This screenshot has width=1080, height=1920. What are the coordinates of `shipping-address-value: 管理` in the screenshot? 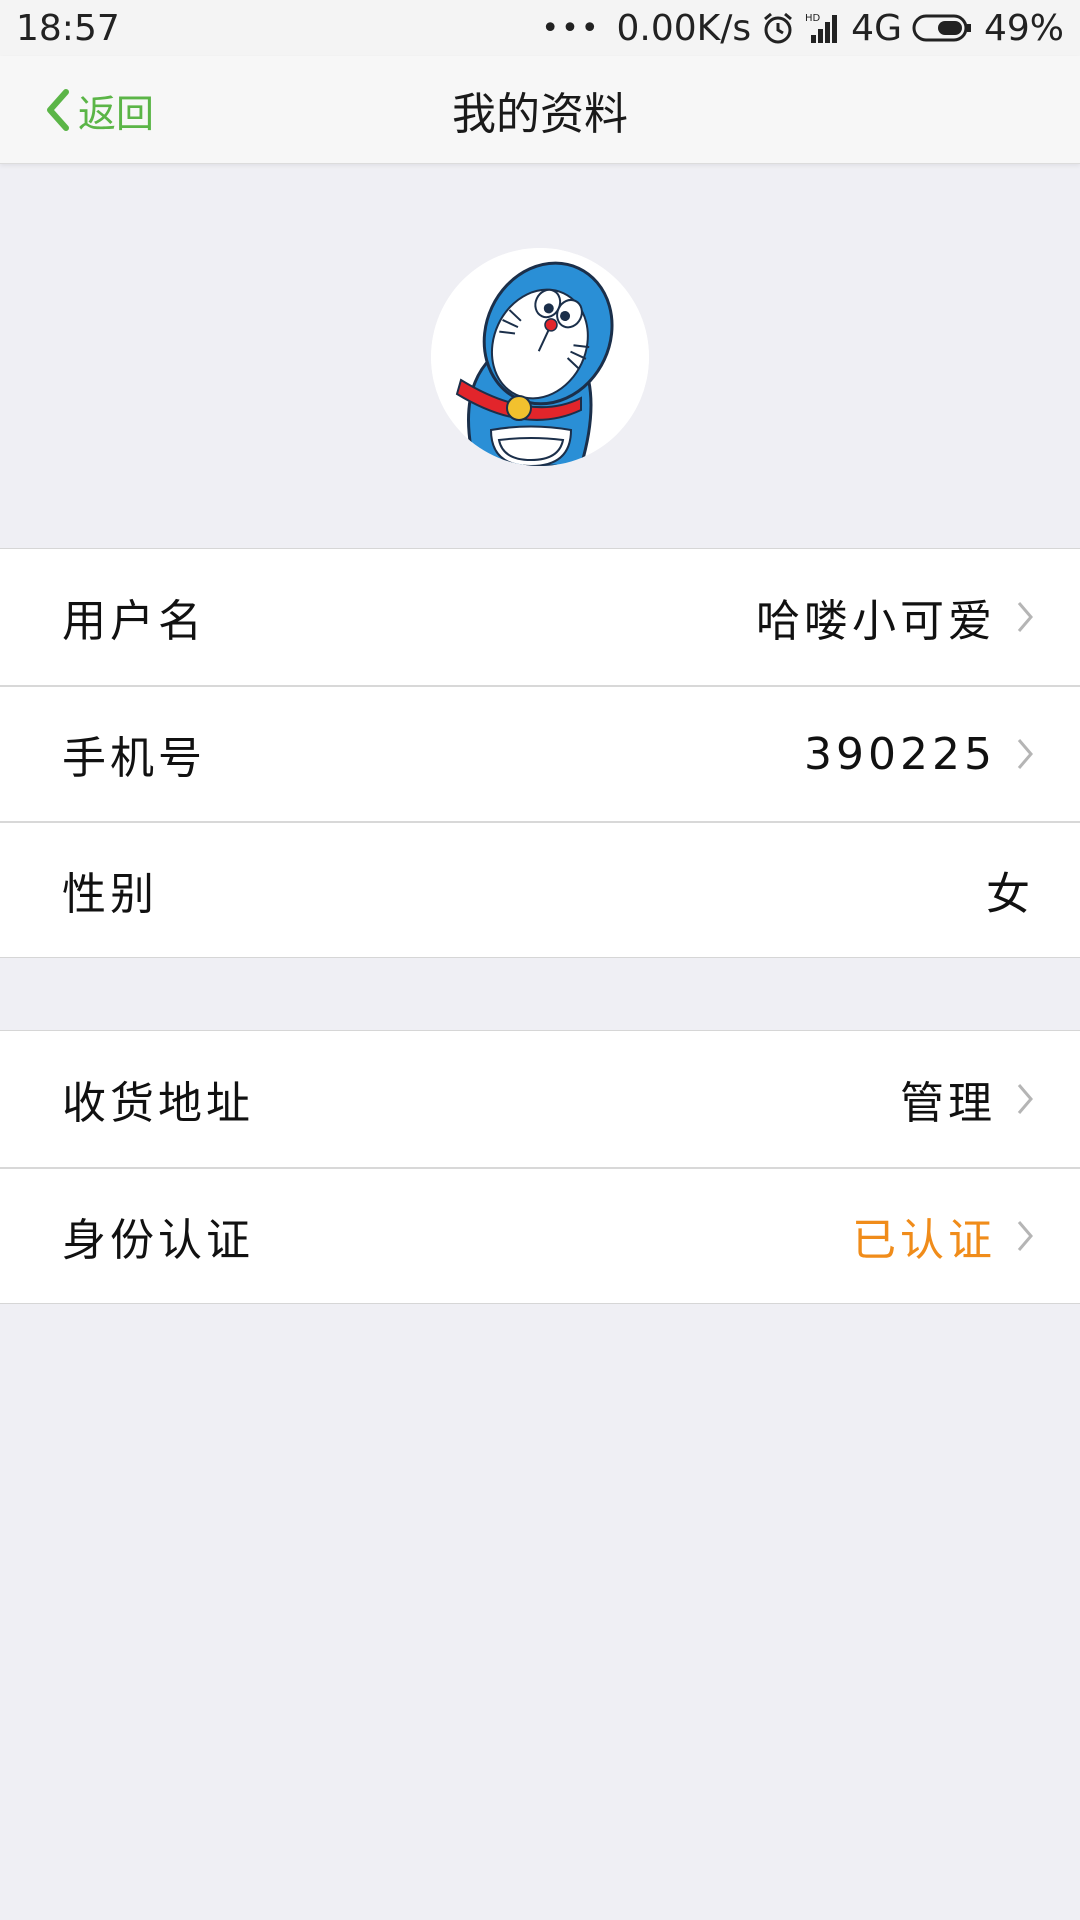 It's located at (948, 1103).